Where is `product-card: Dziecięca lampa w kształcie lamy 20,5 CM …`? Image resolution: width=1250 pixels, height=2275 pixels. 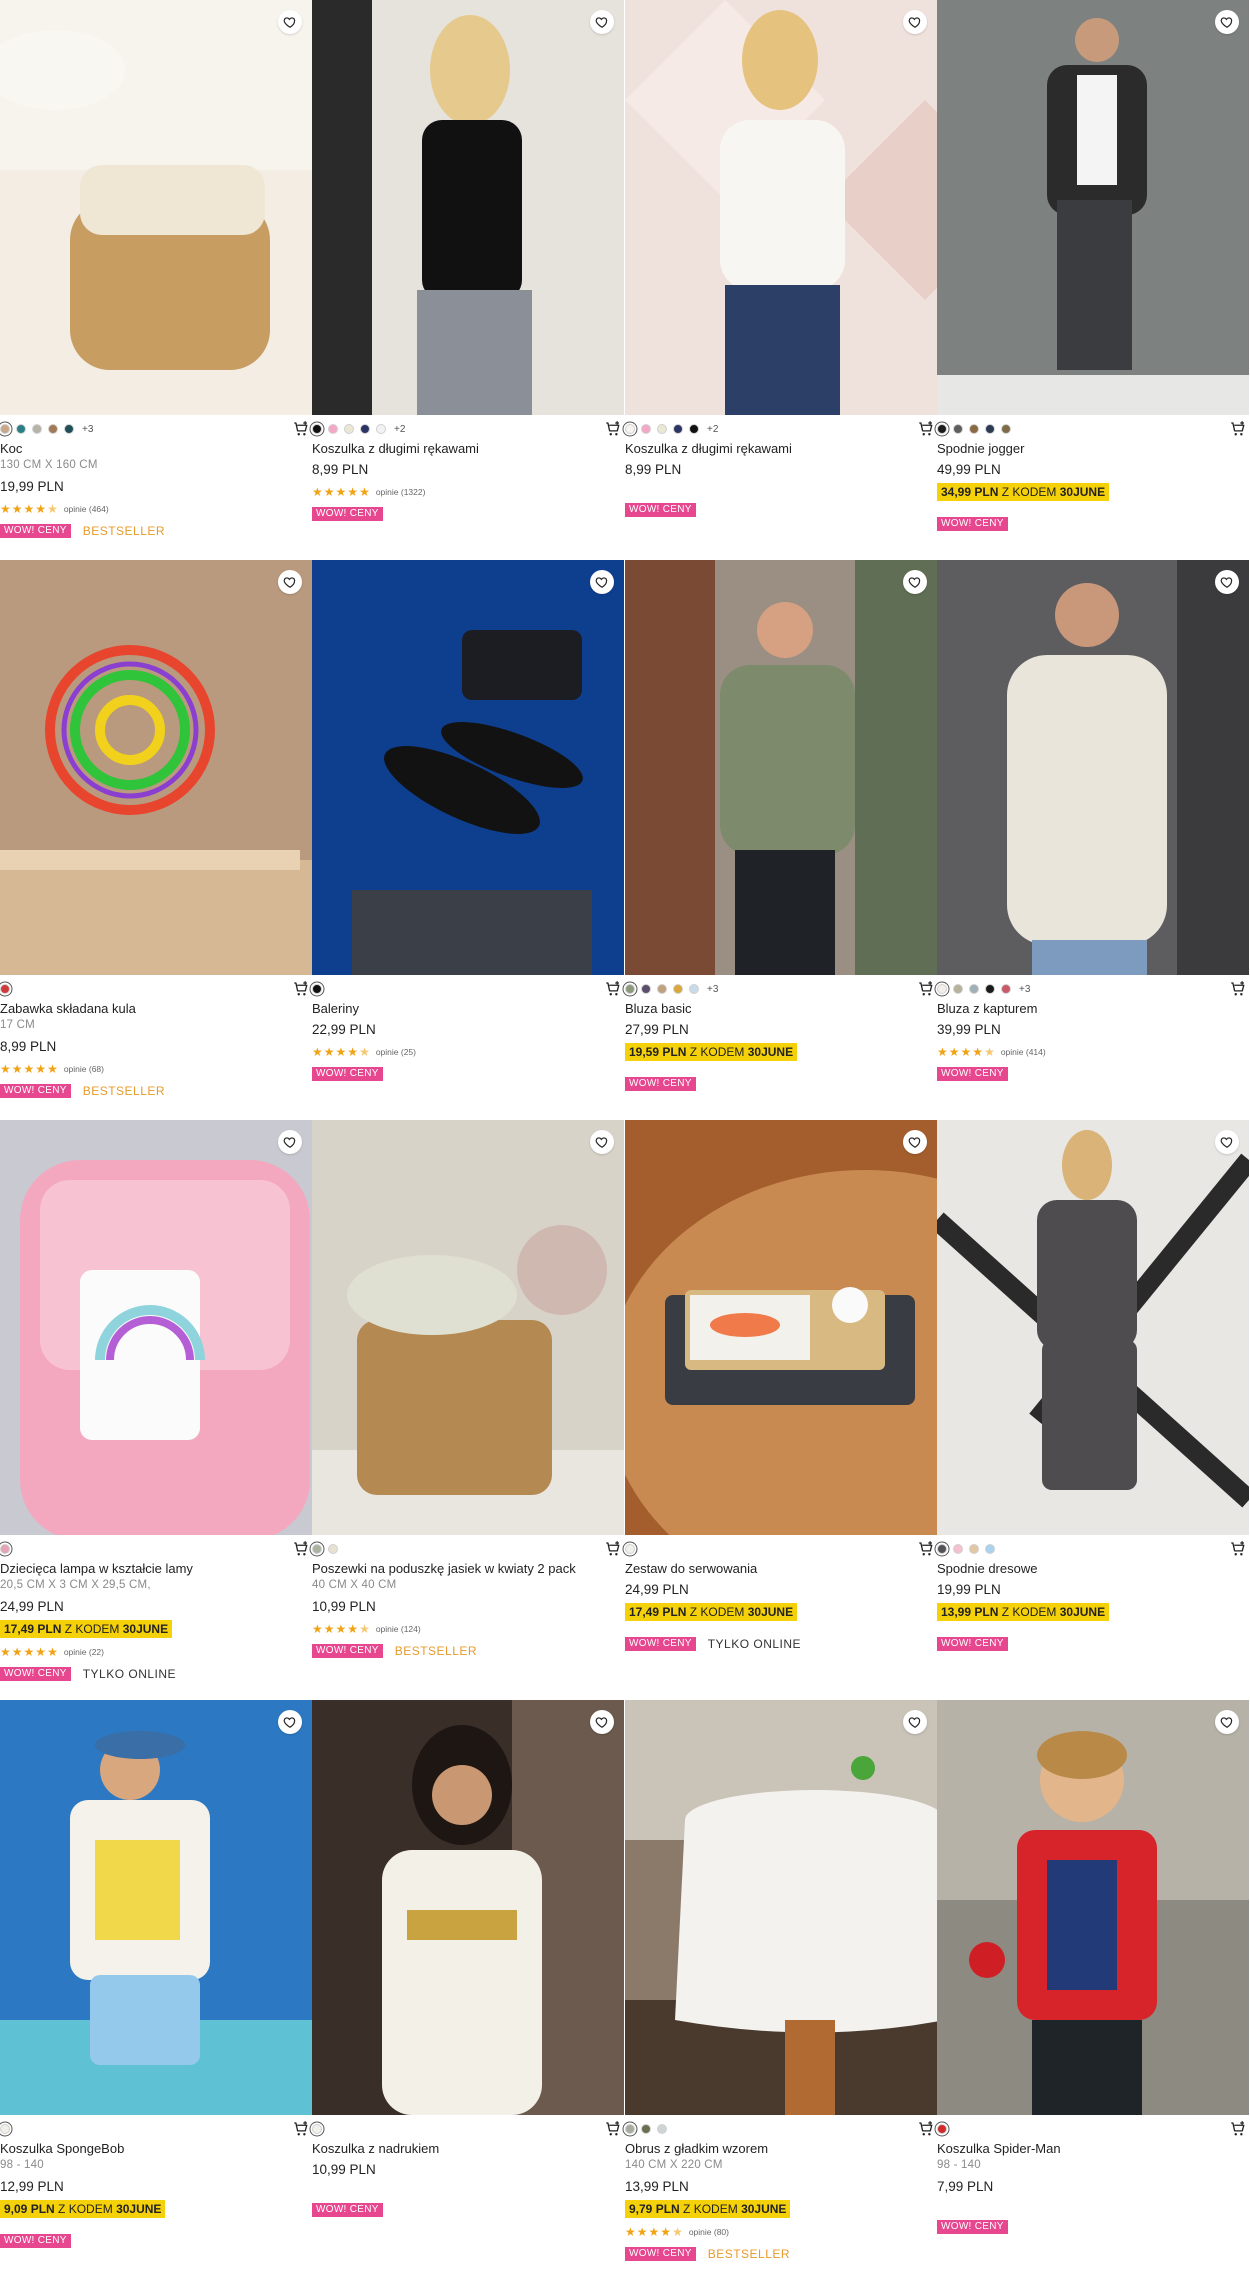
product-card: Dziecięca lampa w kształcie lamy 20,5 CM … is located at coordinates (156, 1400).